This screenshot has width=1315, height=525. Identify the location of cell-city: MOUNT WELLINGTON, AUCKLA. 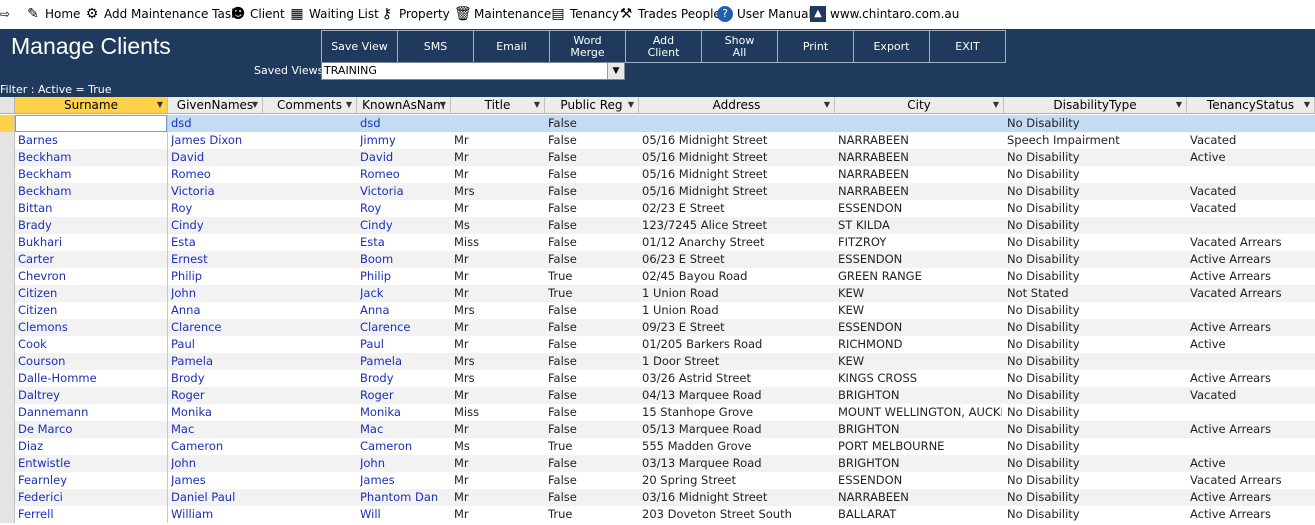
(920, 412).